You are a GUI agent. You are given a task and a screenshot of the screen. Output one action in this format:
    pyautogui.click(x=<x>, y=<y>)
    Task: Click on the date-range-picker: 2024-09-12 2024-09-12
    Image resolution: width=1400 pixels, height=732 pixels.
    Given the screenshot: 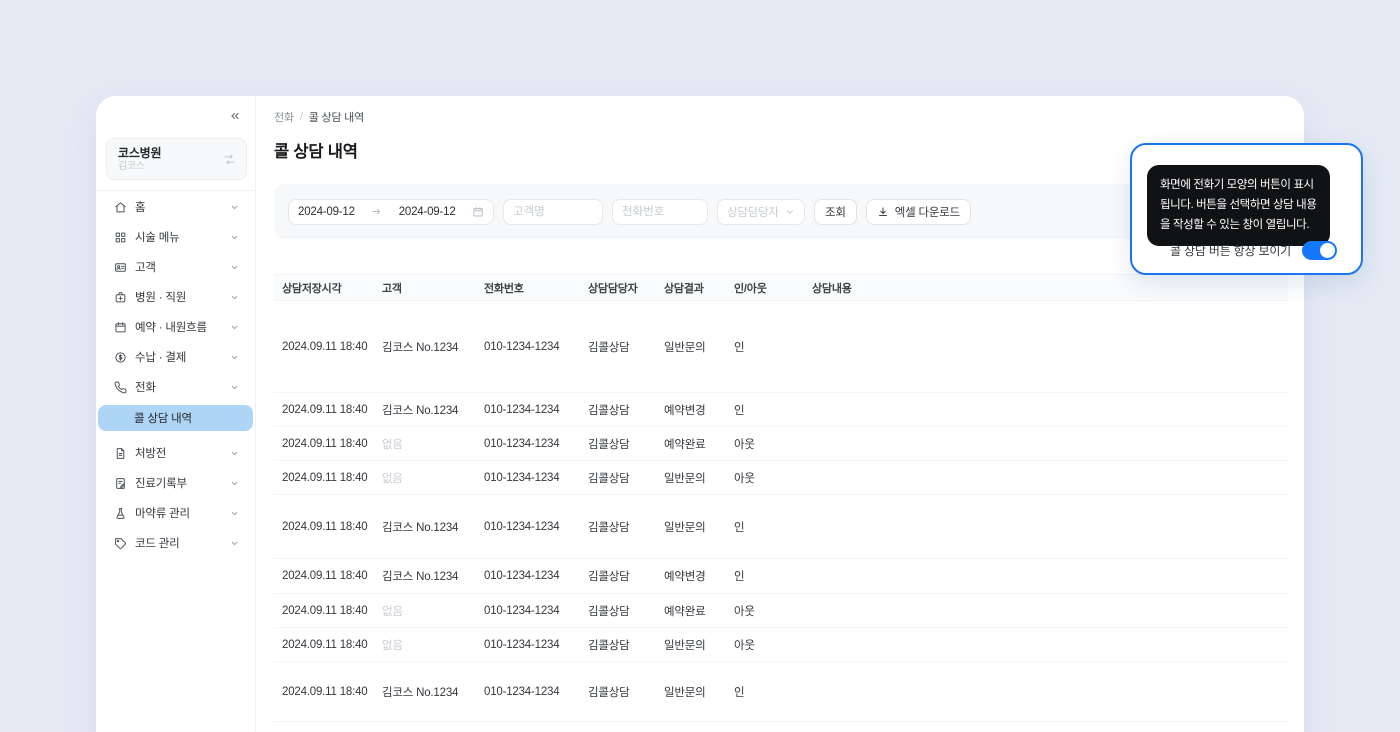 What is the action you would take?
    pyautogui.click(x=391, y=211)
    